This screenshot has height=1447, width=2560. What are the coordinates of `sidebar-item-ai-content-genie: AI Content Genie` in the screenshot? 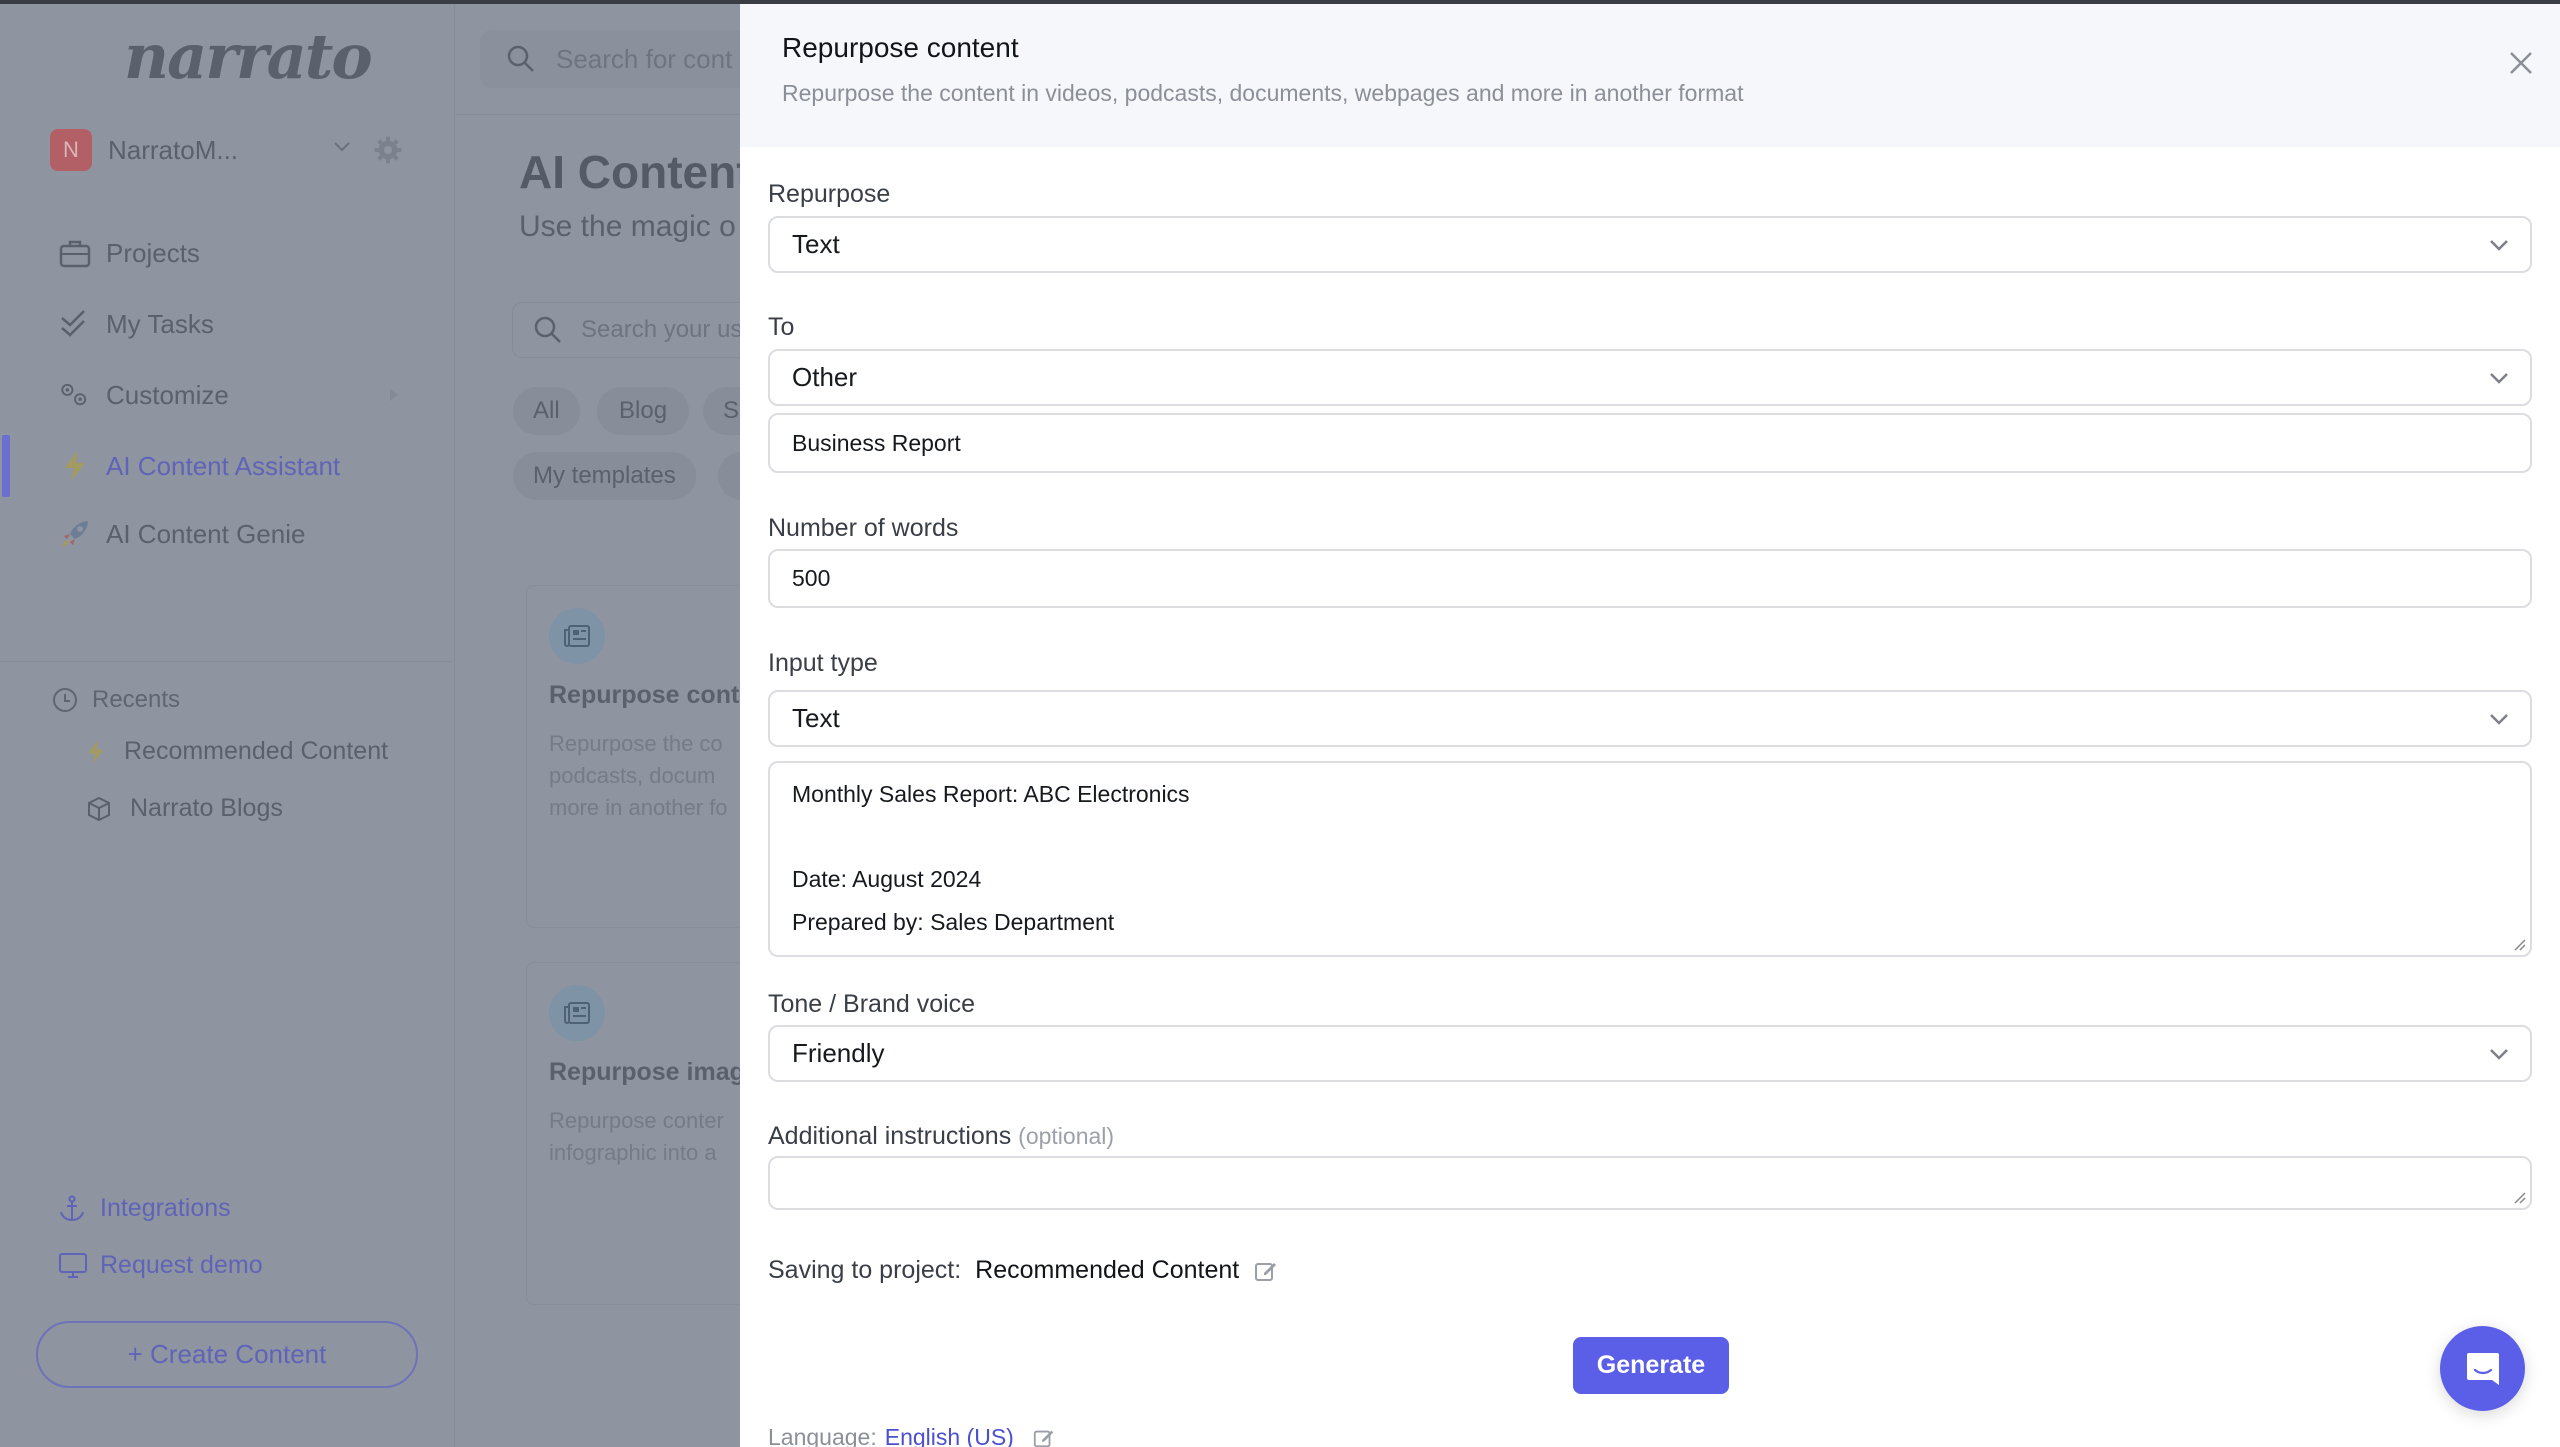 It's located at (181, 534).